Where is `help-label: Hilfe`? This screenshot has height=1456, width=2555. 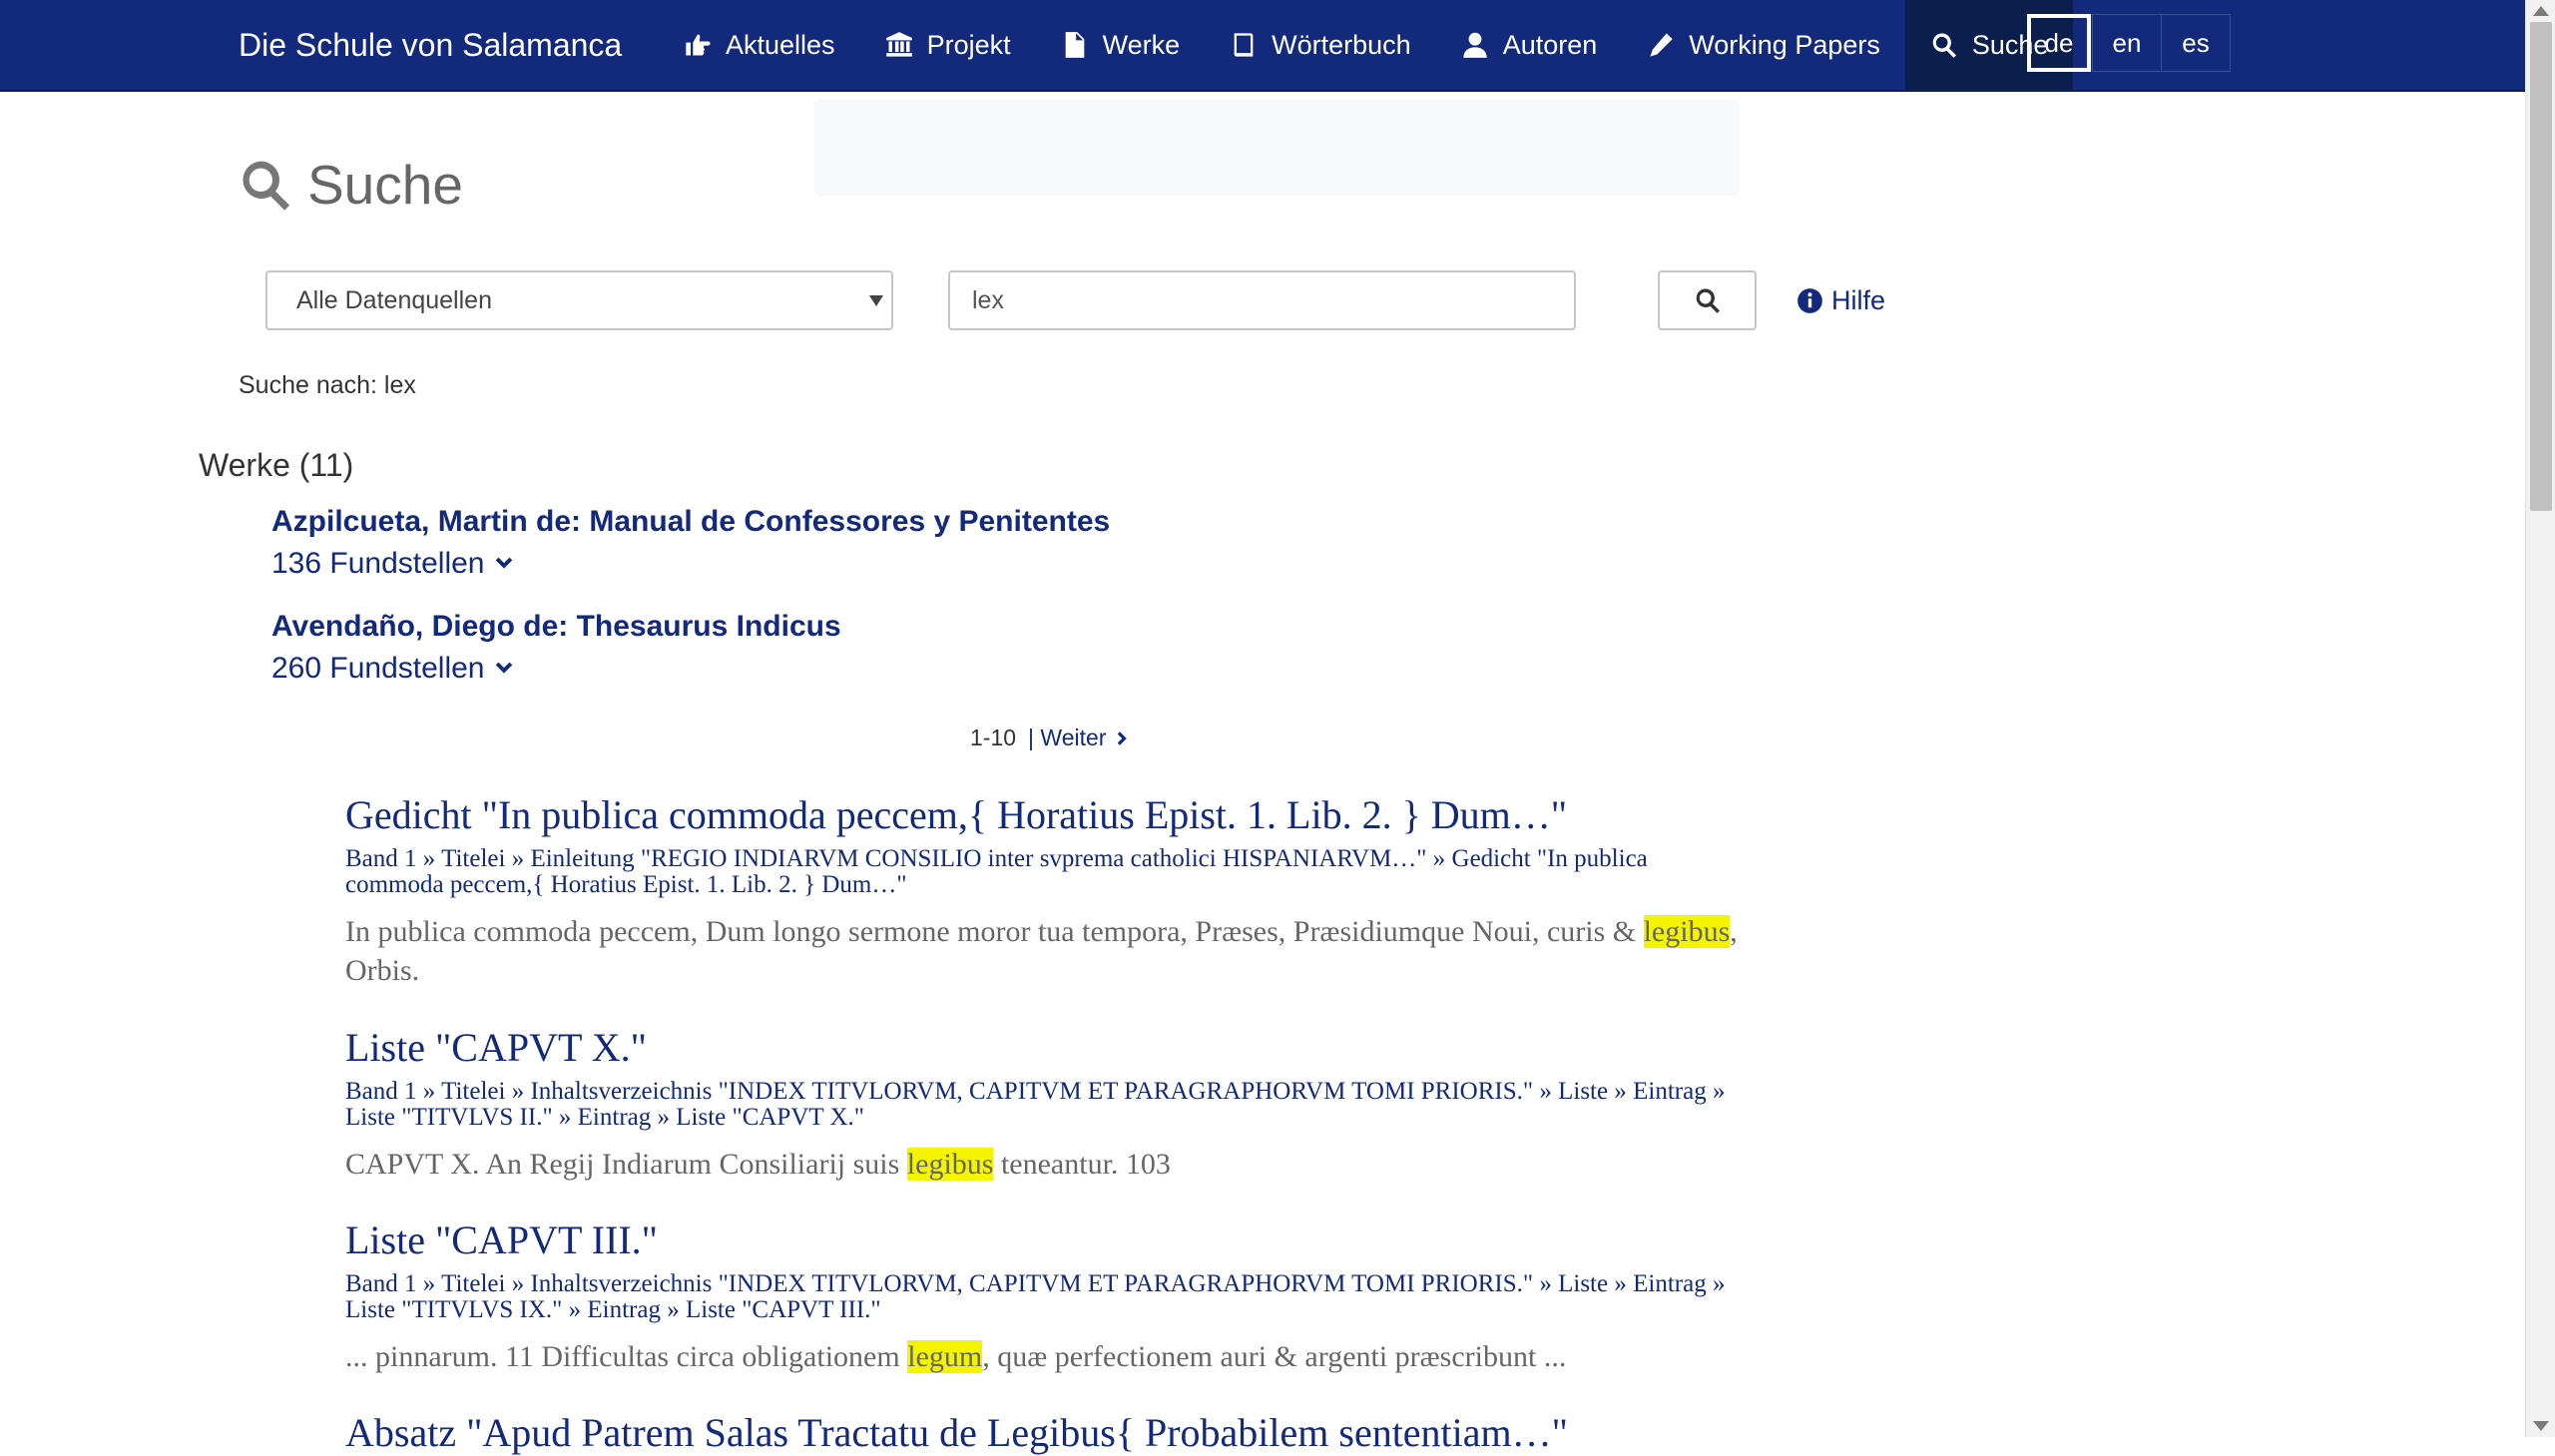 help-label: Hilfe is located at coordinates (1858, 299).